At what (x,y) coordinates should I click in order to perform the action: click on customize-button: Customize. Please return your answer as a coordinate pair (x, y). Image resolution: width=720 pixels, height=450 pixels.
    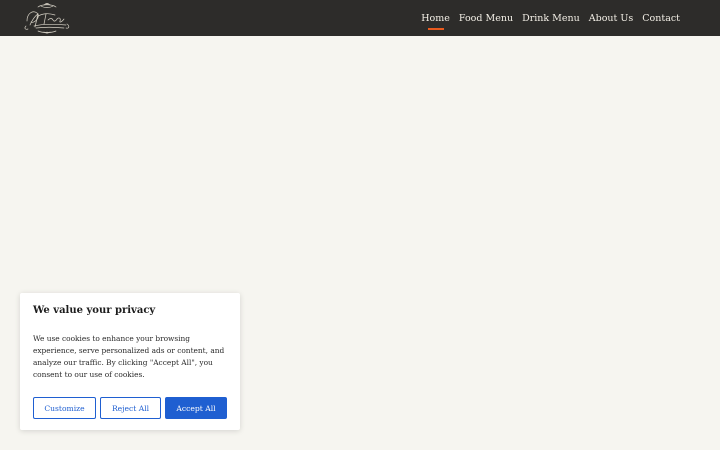
    Looking at the image, I should click on (64, 408).